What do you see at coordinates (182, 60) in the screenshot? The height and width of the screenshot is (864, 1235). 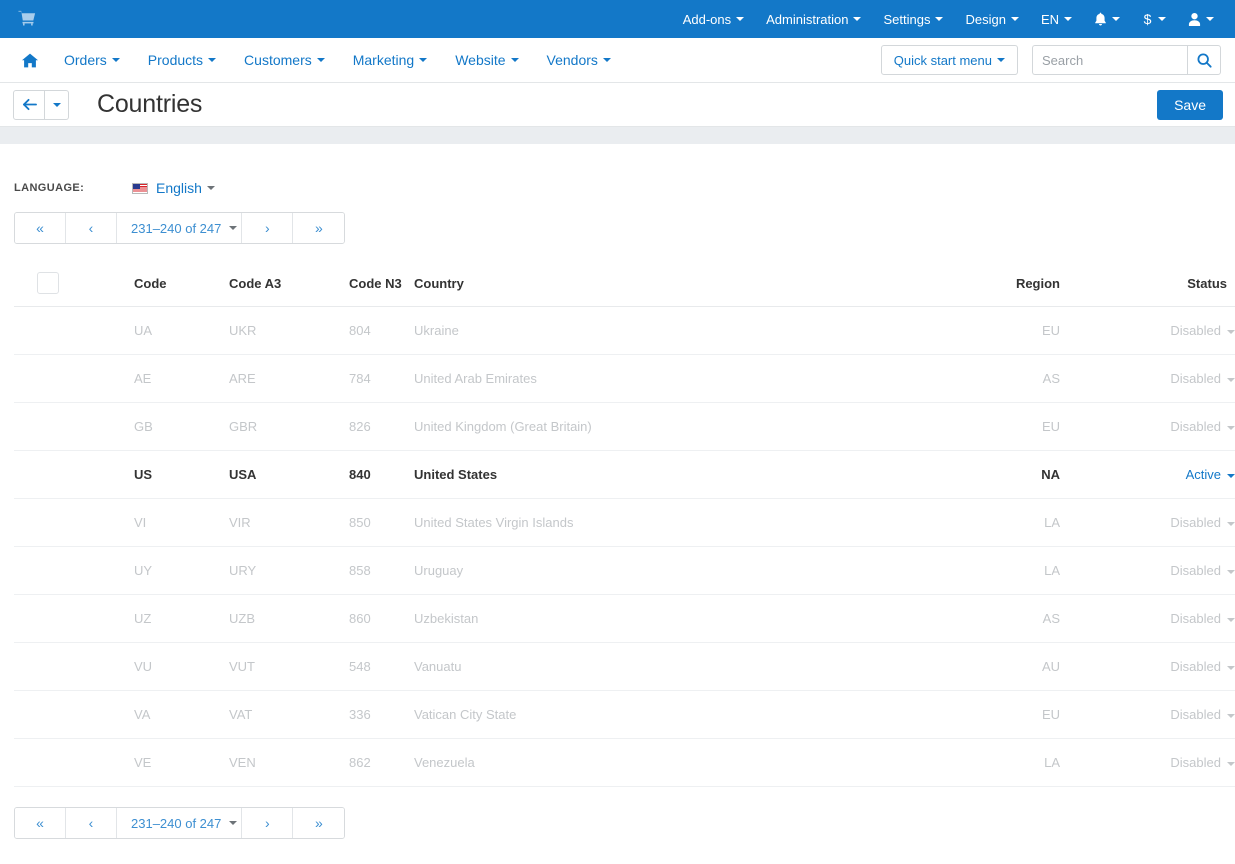 I see `nav-item-products: Products` at bounding box center [182, 60].